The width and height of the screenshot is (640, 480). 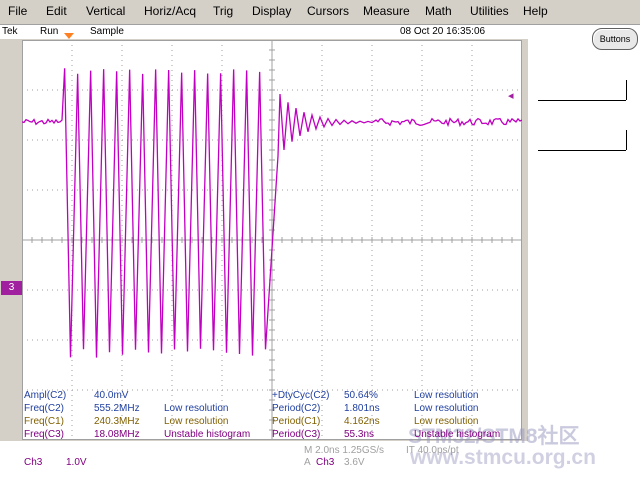 I want to click on measurement-value: 40.0mV, so click(x=111, y=395).